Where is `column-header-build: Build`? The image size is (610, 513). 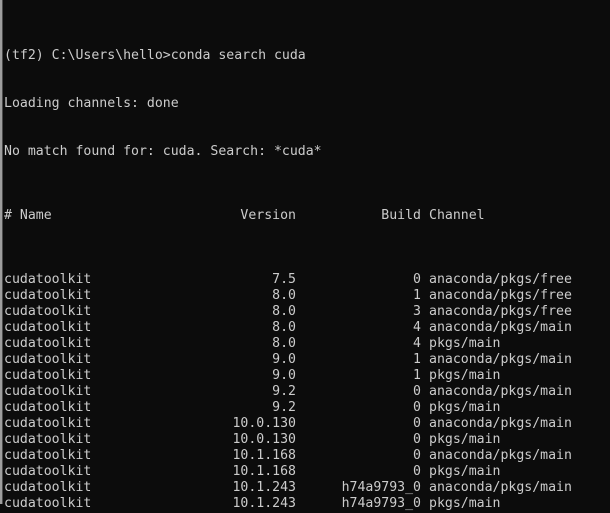
column-header-build: Build is located at coordinates (401, 215).